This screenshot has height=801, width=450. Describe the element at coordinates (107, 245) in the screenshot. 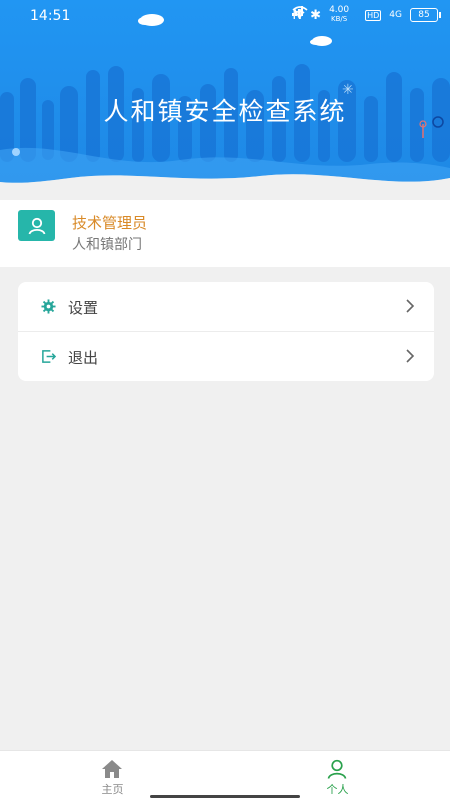

I see `user-department: 人和镇部门` at that location.